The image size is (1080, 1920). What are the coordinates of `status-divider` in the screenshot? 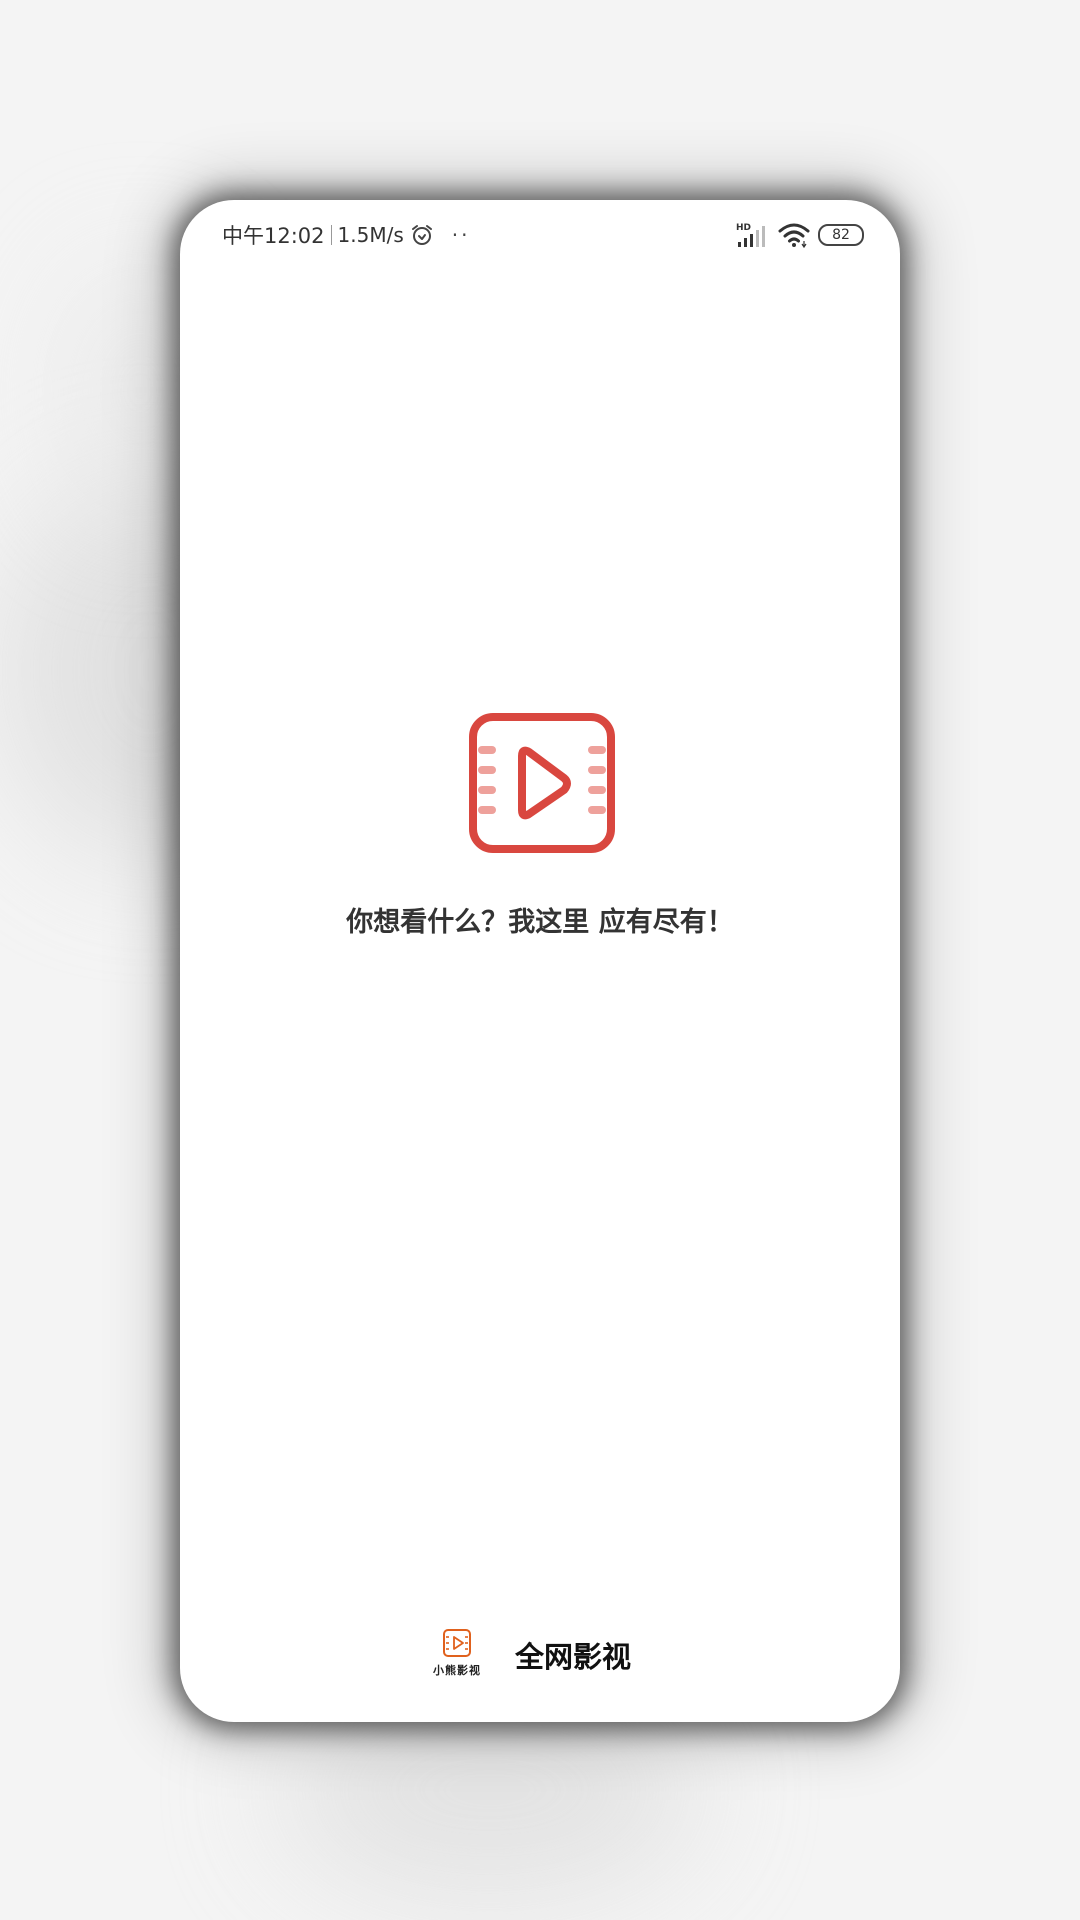 It's located at (331, 235).